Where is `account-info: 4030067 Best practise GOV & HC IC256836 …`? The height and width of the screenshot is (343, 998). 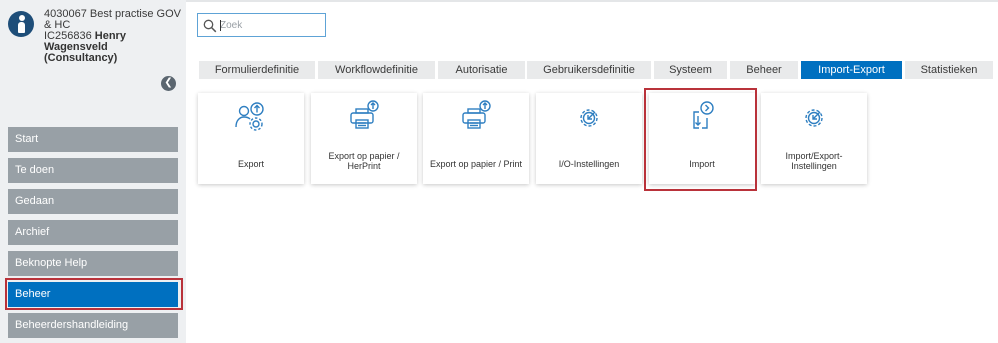
account-info: 4030067 Best practise GOV & HC IC256836 … is located at coordinates (114, 36).